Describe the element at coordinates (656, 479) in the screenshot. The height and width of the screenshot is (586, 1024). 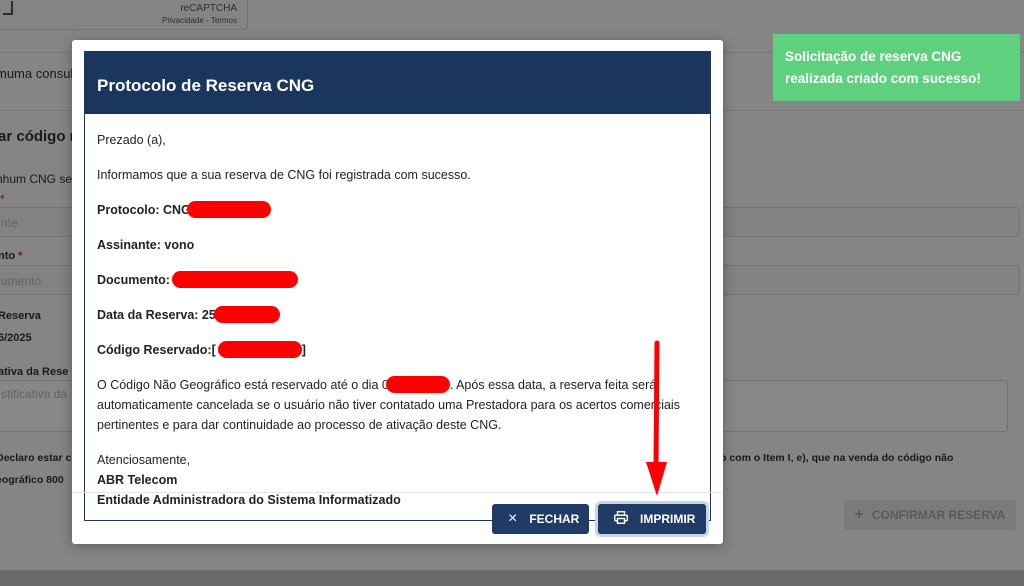
I see `annotation-arrow-head` at that location.